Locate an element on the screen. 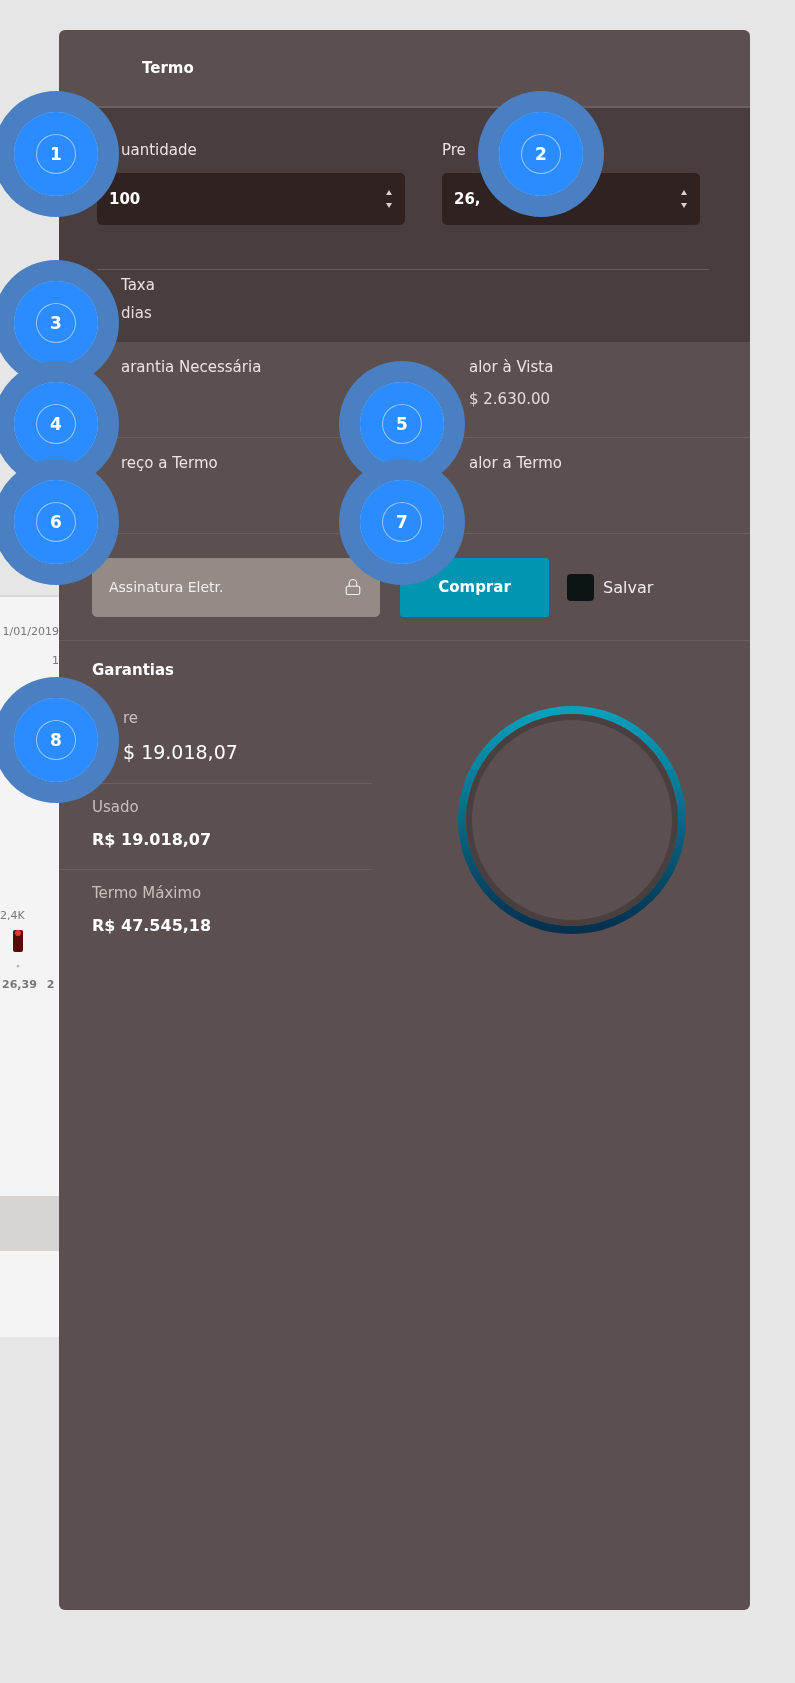  volume-label: 2,4K is located at coordinates (12, 915).